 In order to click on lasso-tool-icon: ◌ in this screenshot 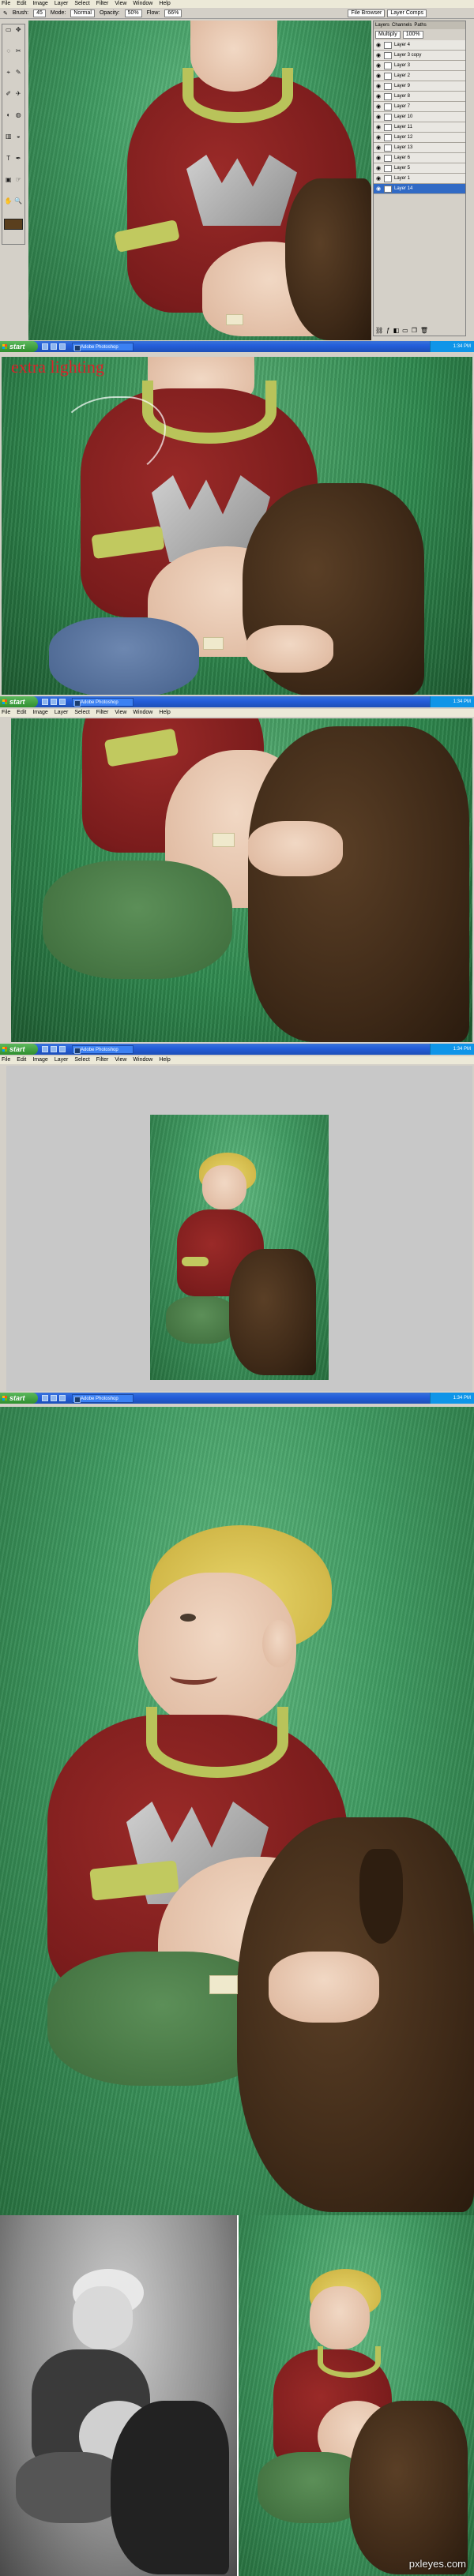, I will do `click(8, 51)`.